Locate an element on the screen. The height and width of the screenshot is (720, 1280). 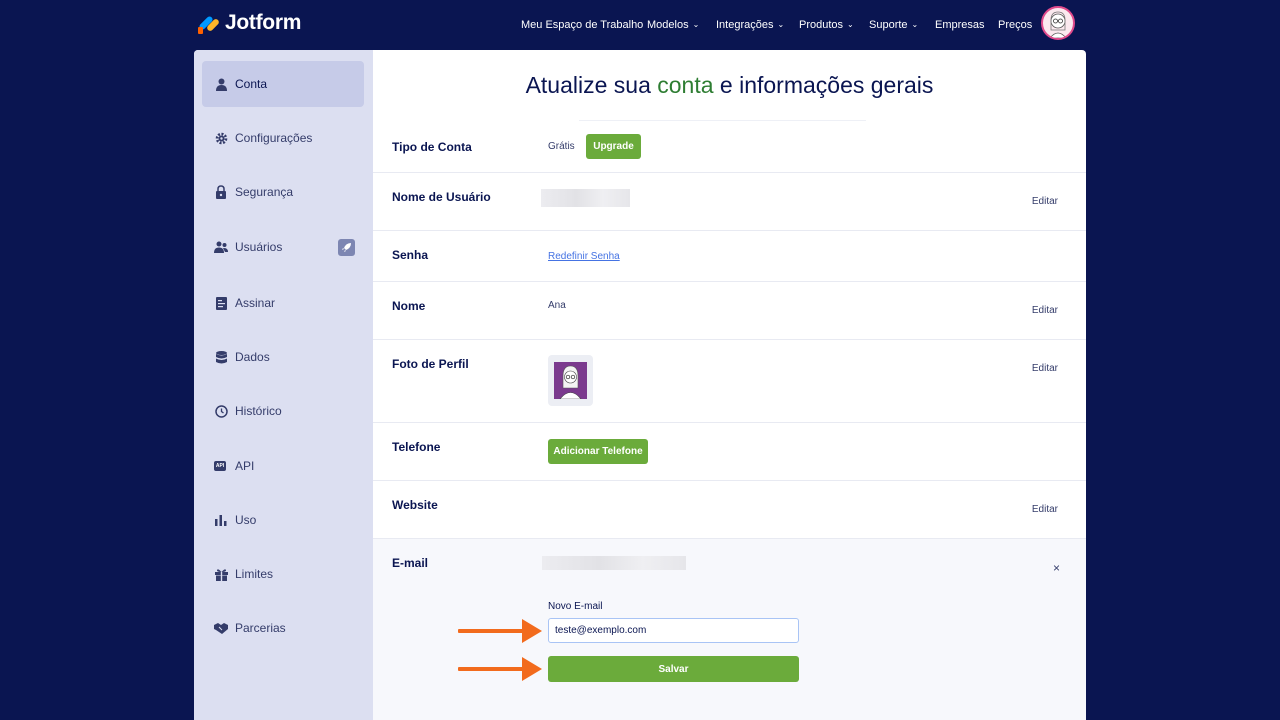
sidebar-item-label: Histórico is located at coordinates (258, 411).